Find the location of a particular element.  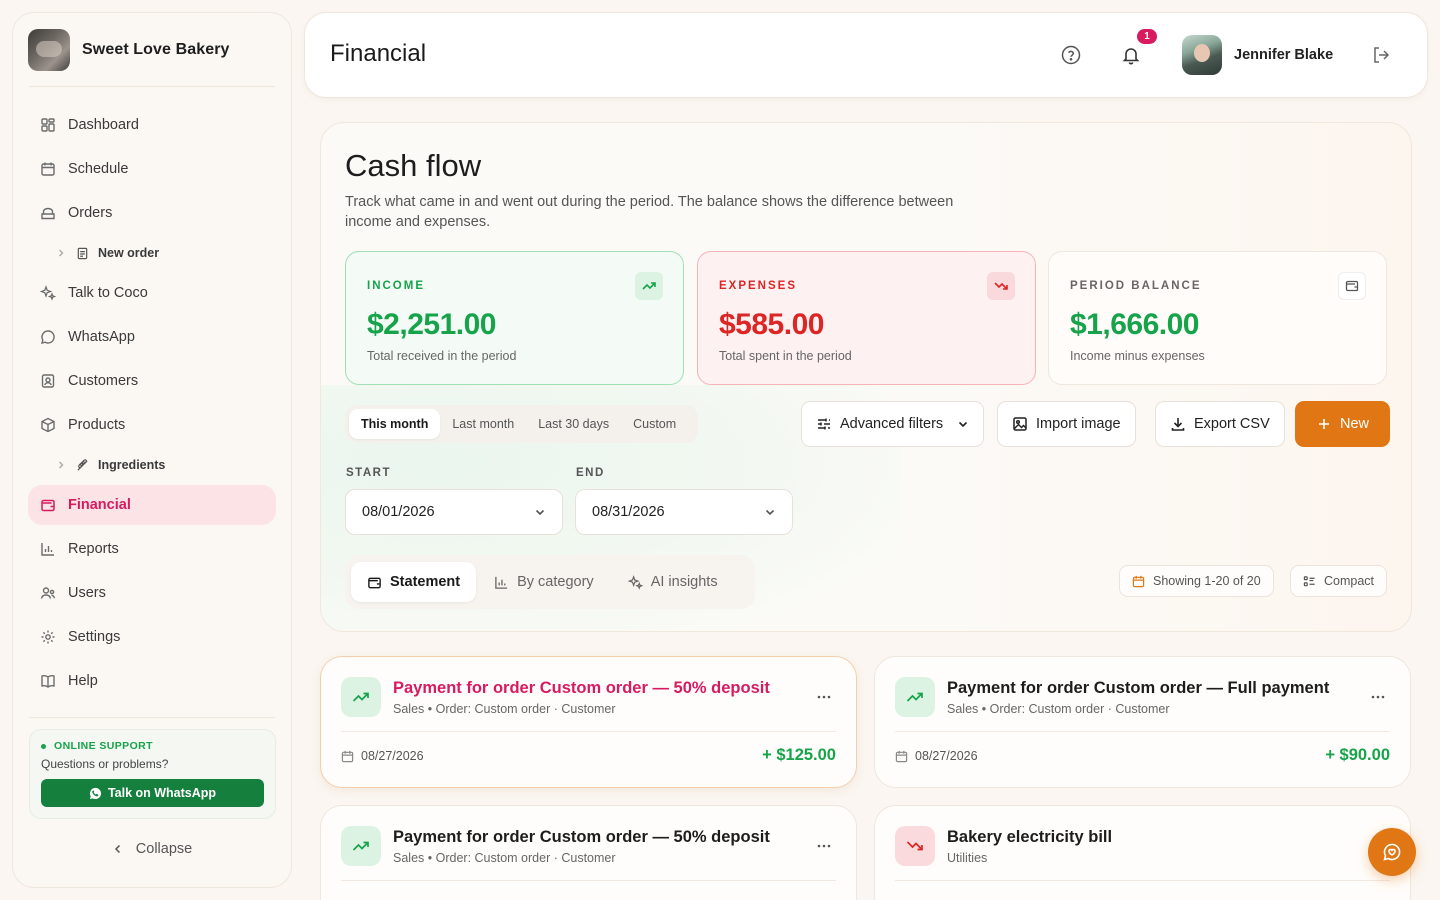

sidebar-item-label: Dashboard is located at coordinates (103, 125).